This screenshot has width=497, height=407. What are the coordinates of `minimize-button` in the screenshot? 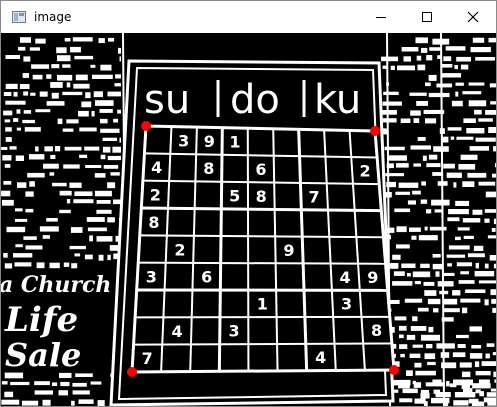 It's located at (381, 17).